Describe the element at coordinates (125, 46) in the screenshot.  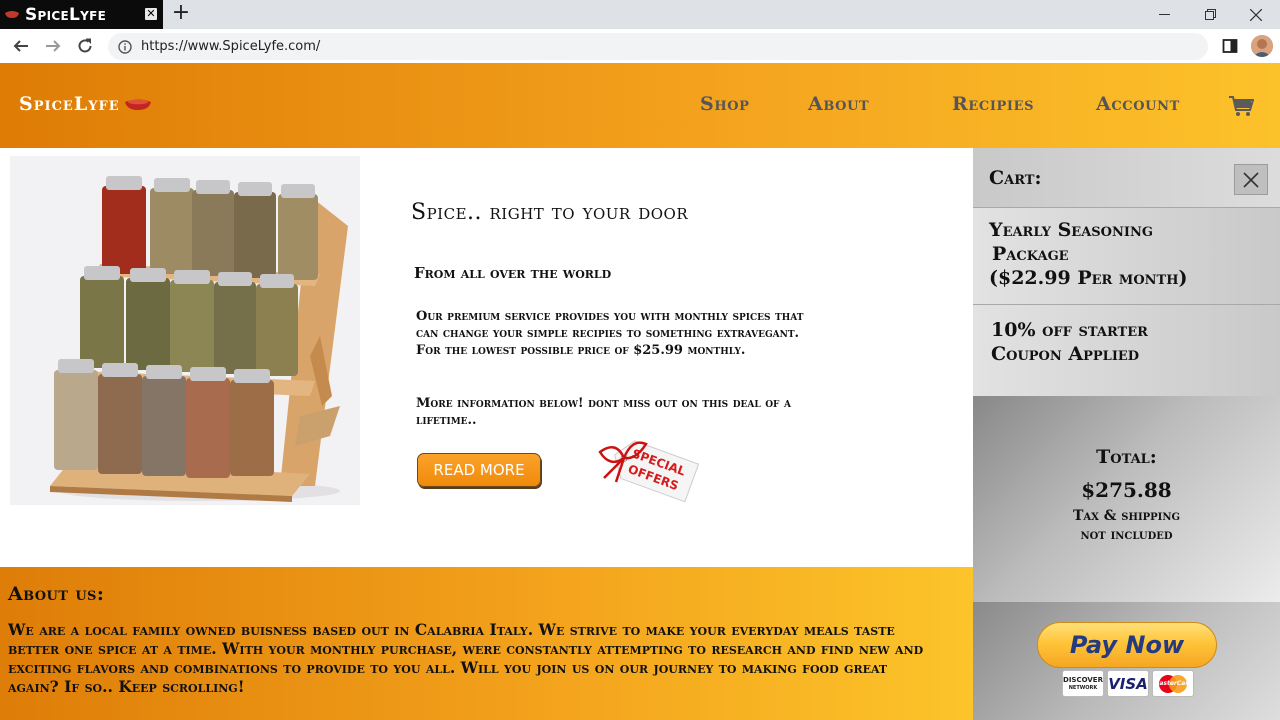
I see `site-info-icon` at that location.